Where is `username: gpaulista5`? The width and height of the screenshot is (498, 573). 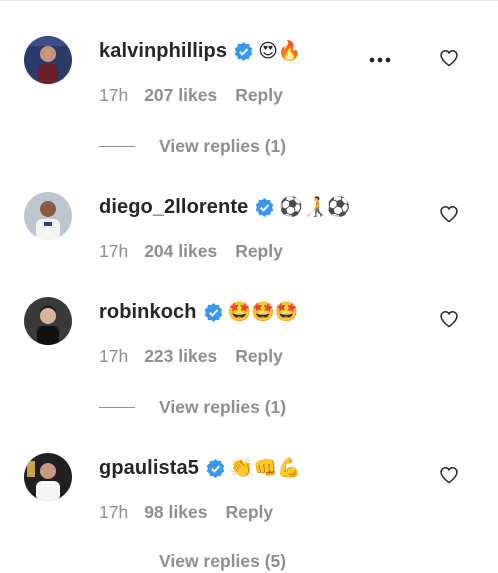 username: gpaulista5 is located at coordinates (149, 468).